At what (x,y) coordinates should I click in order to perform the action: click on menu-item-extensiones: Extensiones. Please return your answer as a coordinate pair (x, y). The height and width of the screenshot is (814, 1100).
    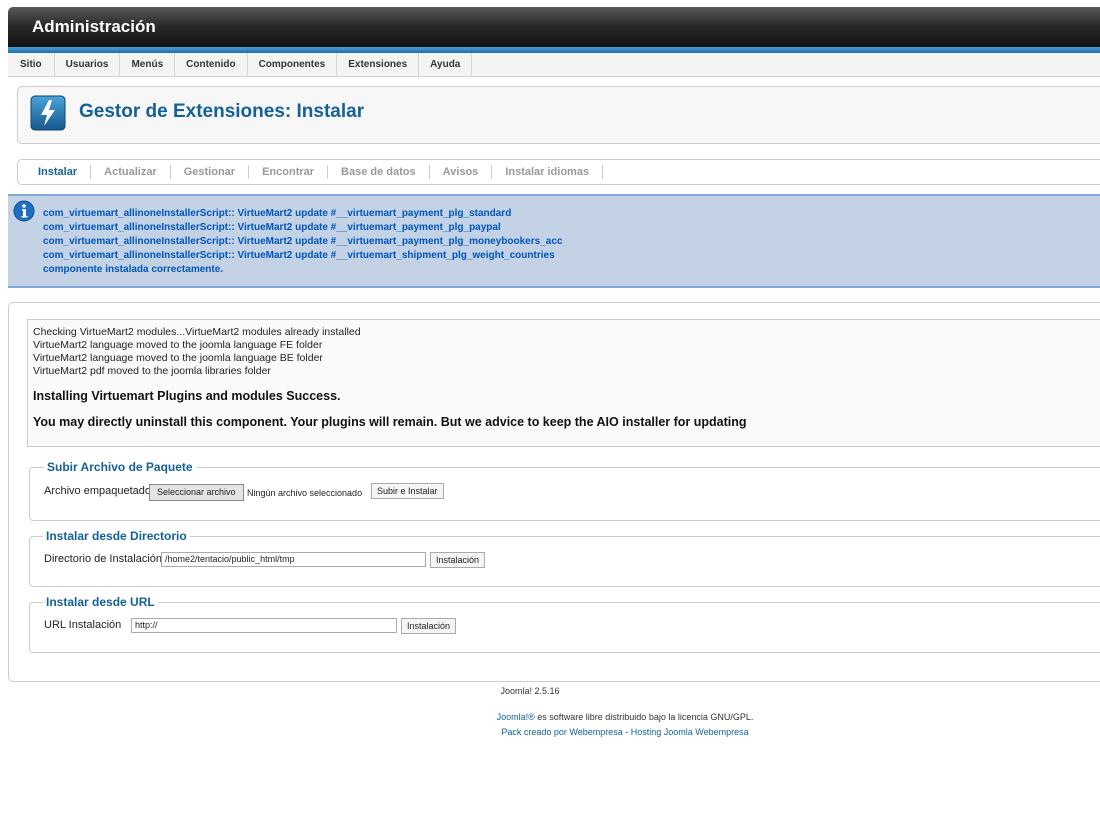
    Looking at the image, I should click on (378, 64).